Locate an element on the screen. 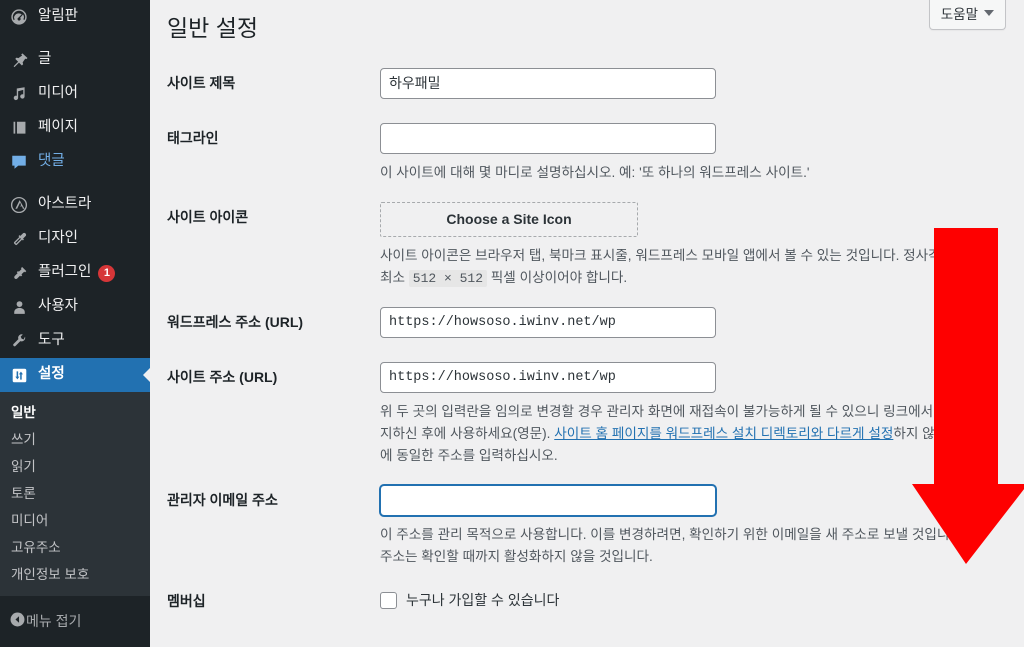 The width and height of the screenshot is (1024, 647). help-button-label: 도움말 is located at coordinates (959, 14).